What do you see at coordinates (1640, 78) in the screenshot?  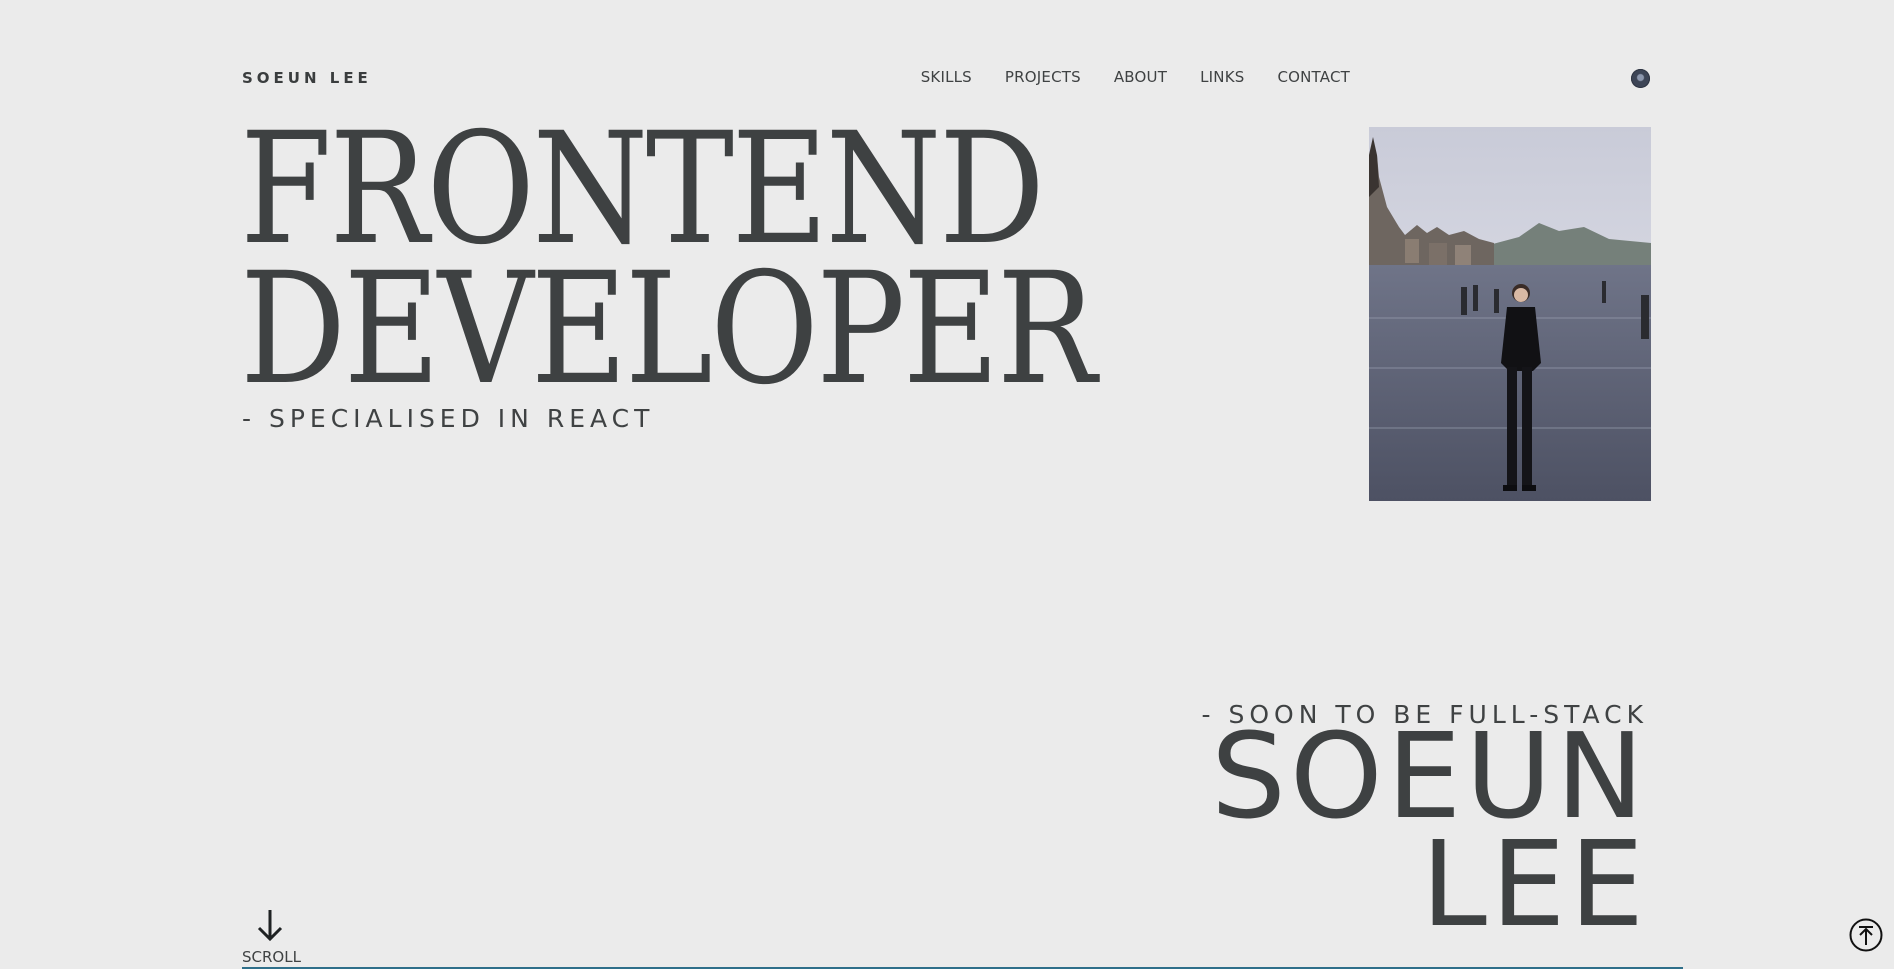 I see `theme-toggle-icon` at bounding box center [1640, 78].